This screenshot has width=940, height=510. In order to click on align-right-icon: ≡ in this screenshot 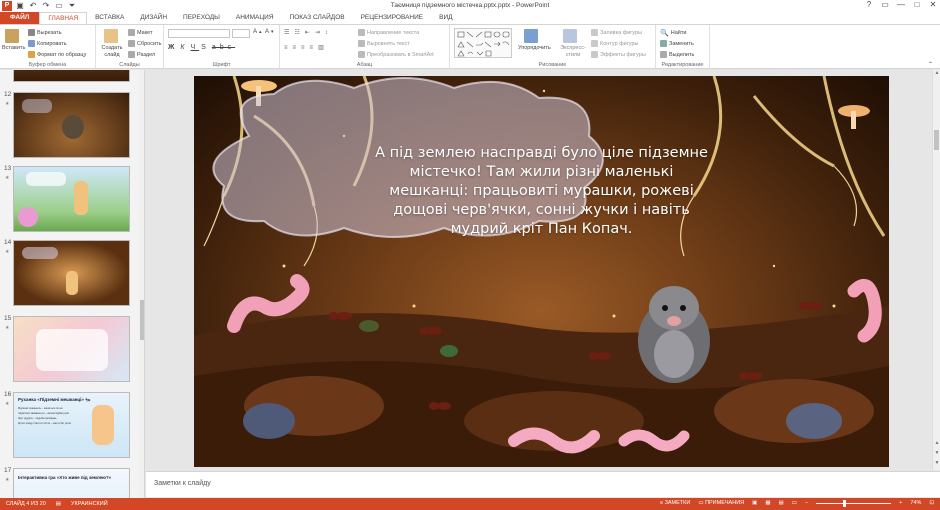, I will do `click(304, 48)`.